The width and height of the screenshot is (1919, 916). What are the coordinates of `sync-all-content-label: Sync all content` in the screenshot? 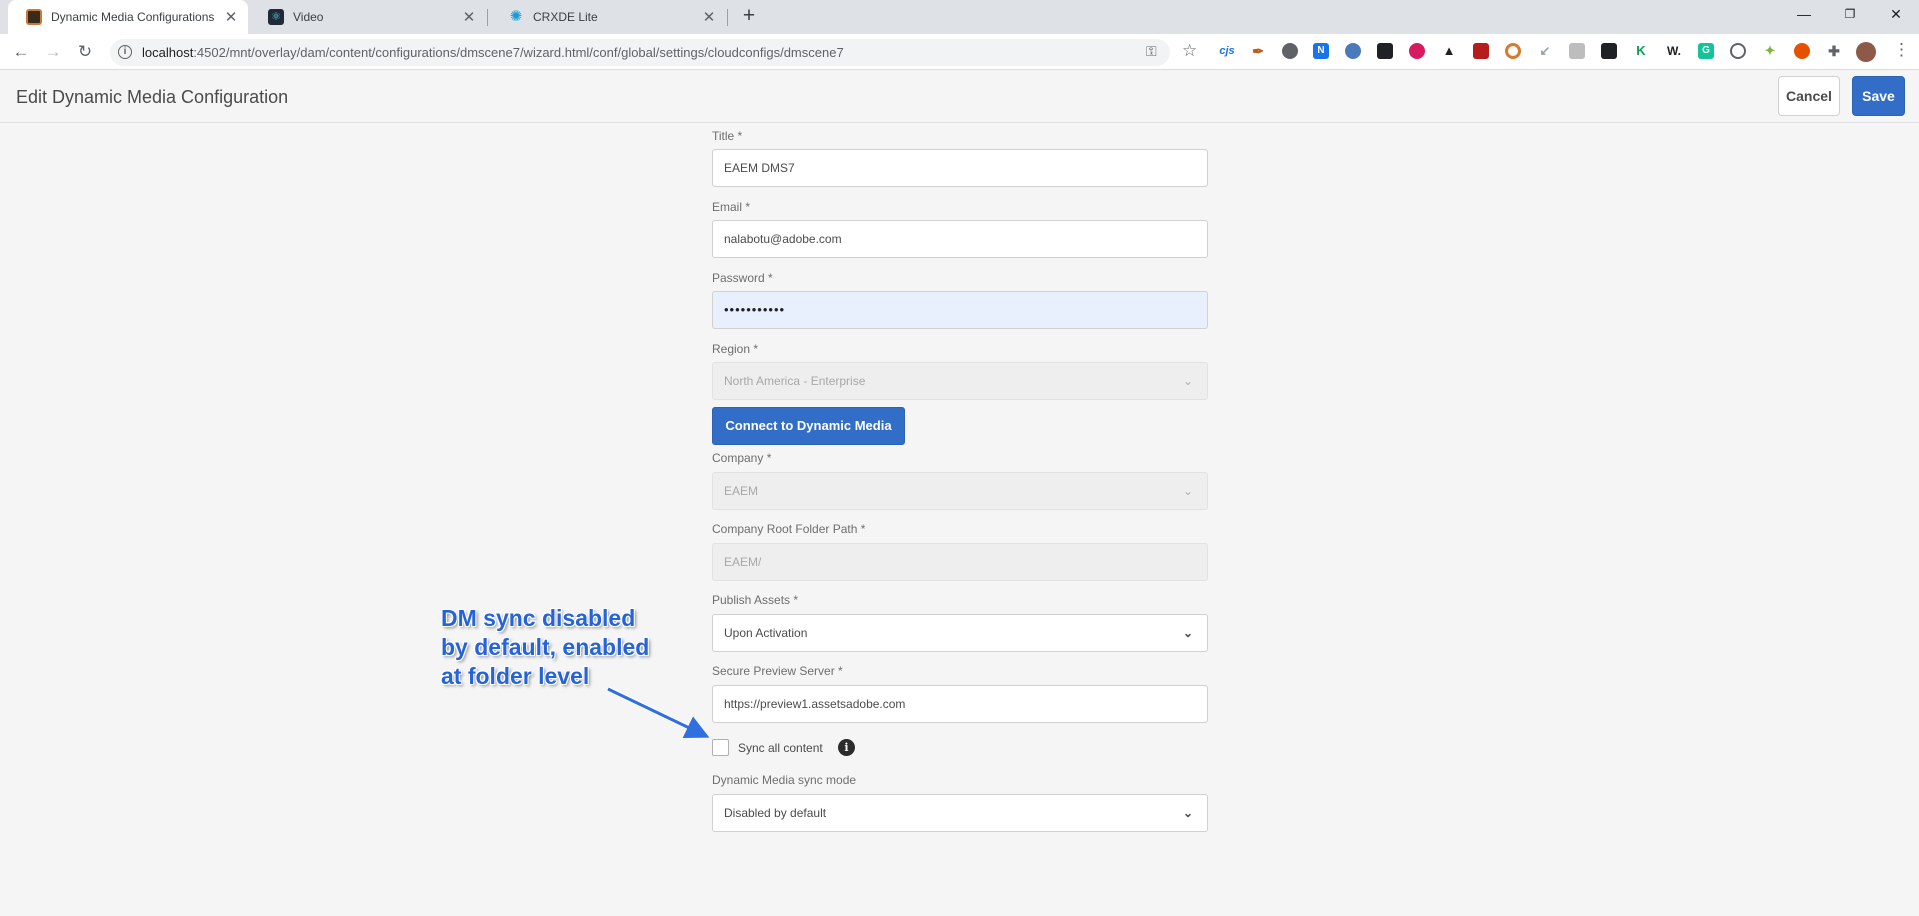 It's located at (780, 748).